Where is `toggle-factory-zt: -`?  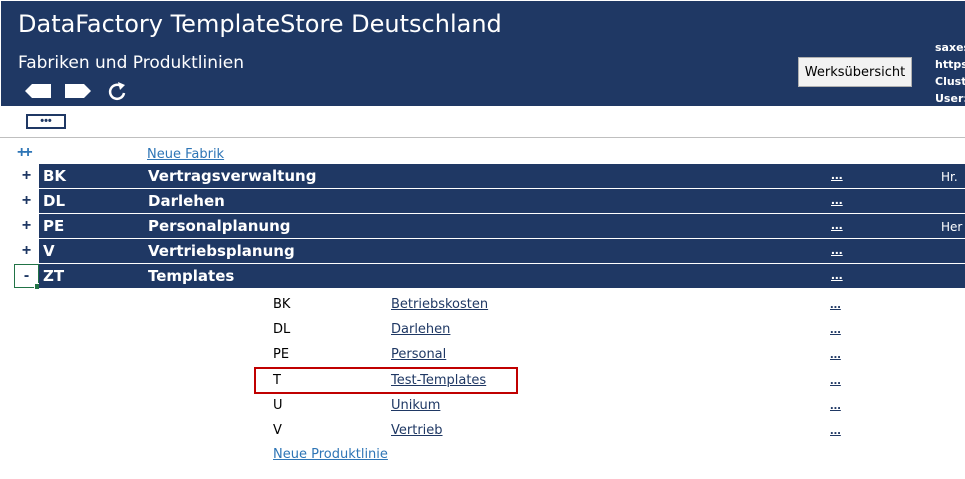 toggle-factory-zt: - is located at coordinates (27, 277).